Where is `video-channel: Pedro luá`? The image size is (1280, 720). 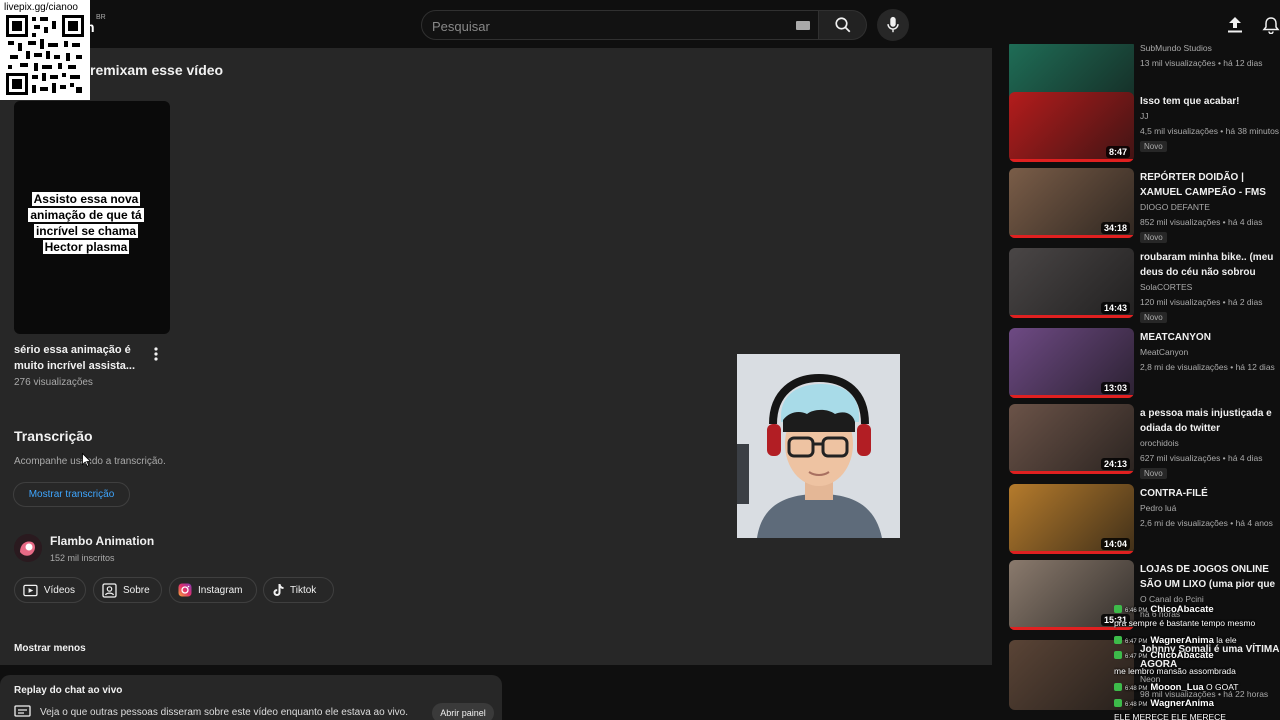 video-channel: Pedro luá is located at coordinates (1158, 508).